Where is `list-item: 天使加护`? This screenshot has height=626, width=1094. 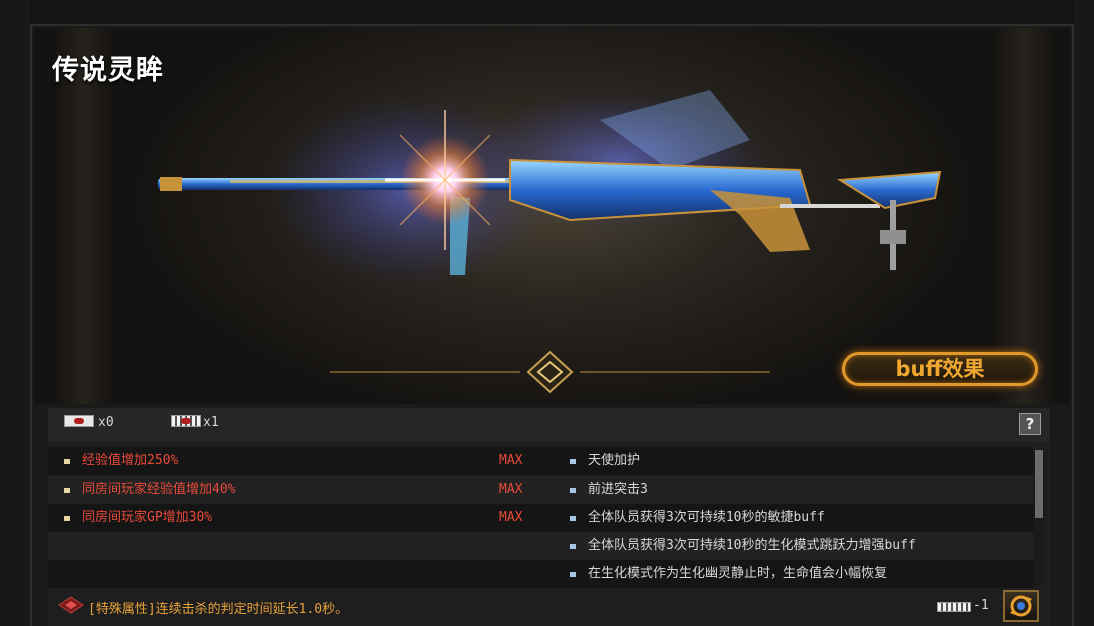
list-item: 天使加护 is located at coordinates (790, 461).